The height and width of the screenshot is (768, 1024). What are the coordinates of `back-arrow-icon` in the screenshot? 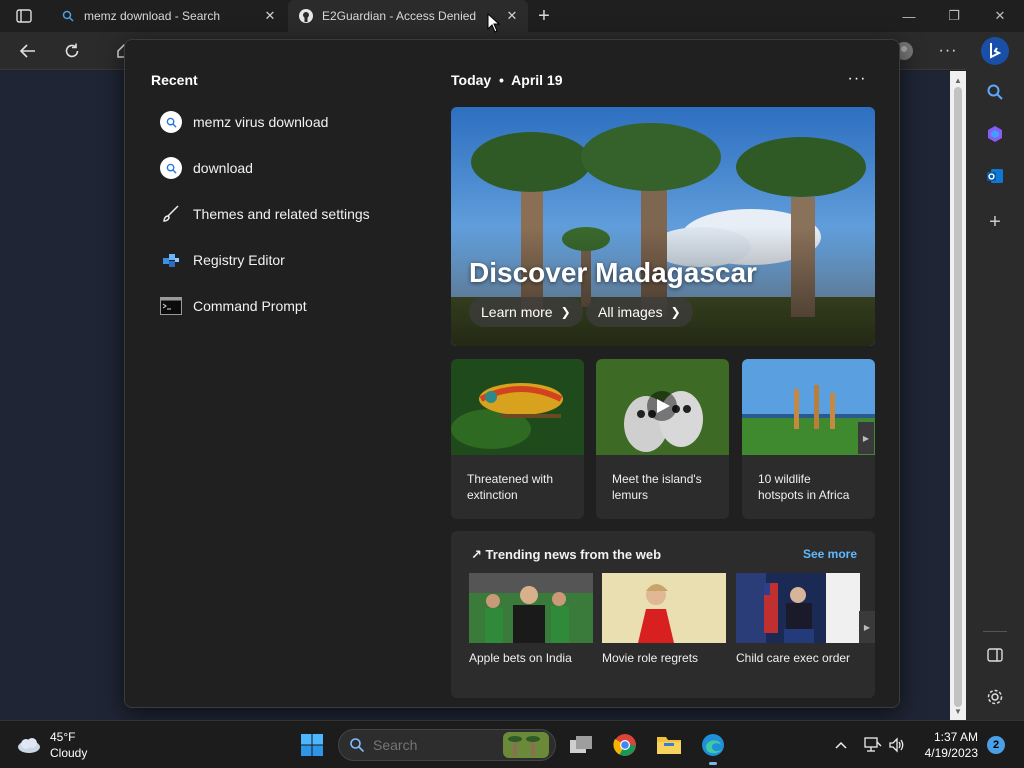 It's located at (27, 51).